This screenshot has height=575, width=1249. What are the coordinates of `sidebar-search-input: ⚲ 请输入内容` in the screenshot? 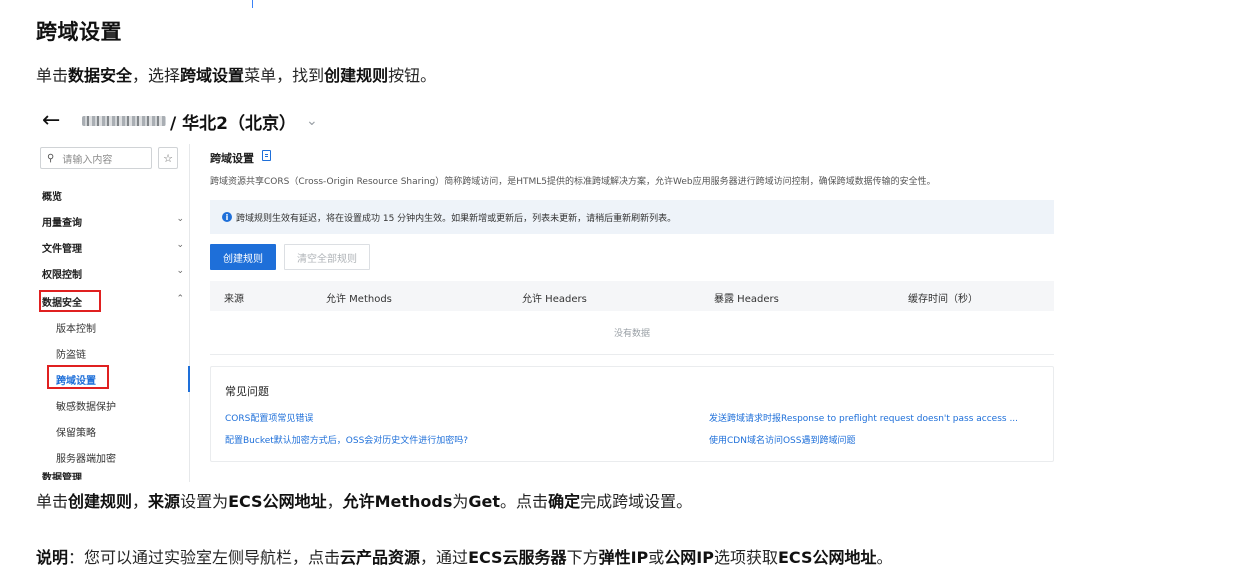 It's located at (96, 158).